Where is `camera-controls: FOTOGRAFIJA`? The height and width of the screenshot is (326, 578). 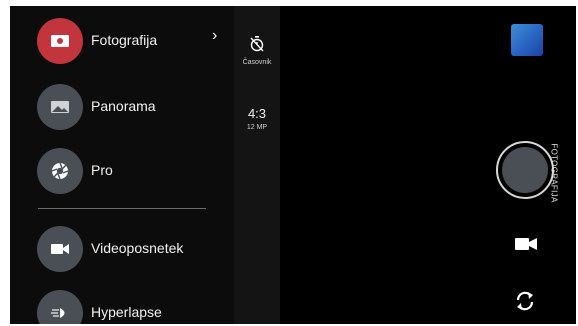
camera-controls: FOTOGRAFIJA is located at coordinates (536, 165).